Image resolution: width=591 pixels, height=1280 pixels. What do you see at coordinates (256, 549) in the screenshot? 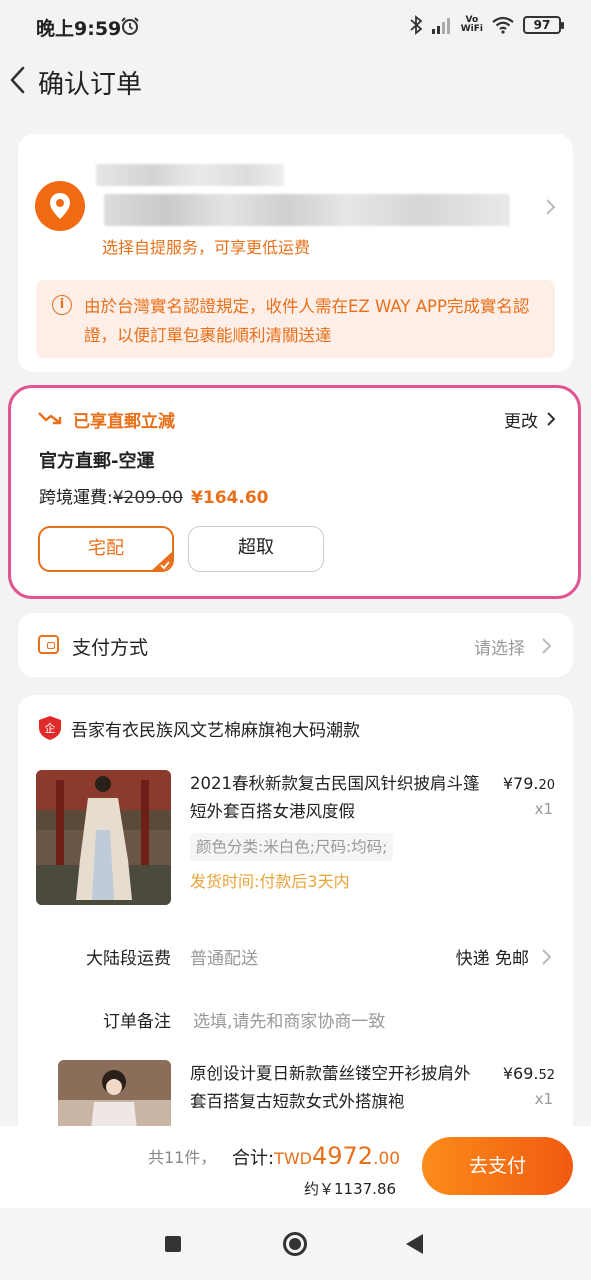
I see `store-pickup-option: 超取` at bounding box center [256, 549].